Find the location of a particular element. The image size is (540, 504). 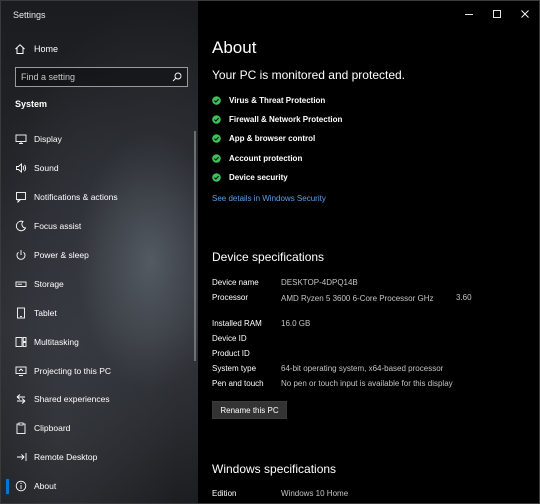

spec-row-edition: Edition Windows 10 Home is located at coordinates (280, 493).